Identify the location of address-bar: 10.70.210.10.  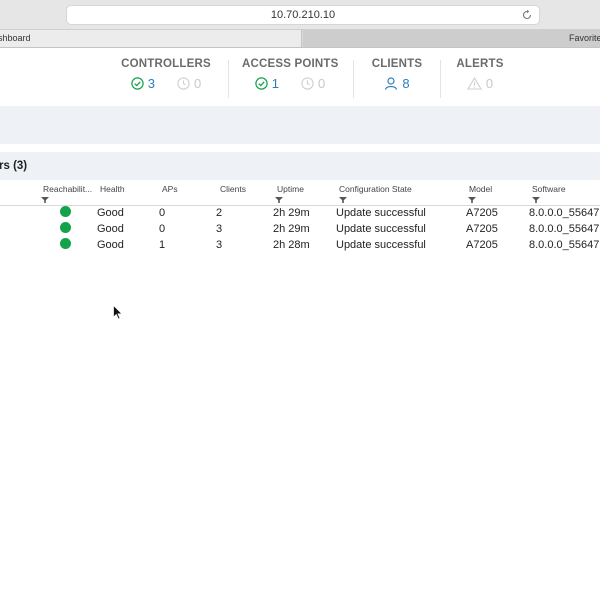
(303, 15).